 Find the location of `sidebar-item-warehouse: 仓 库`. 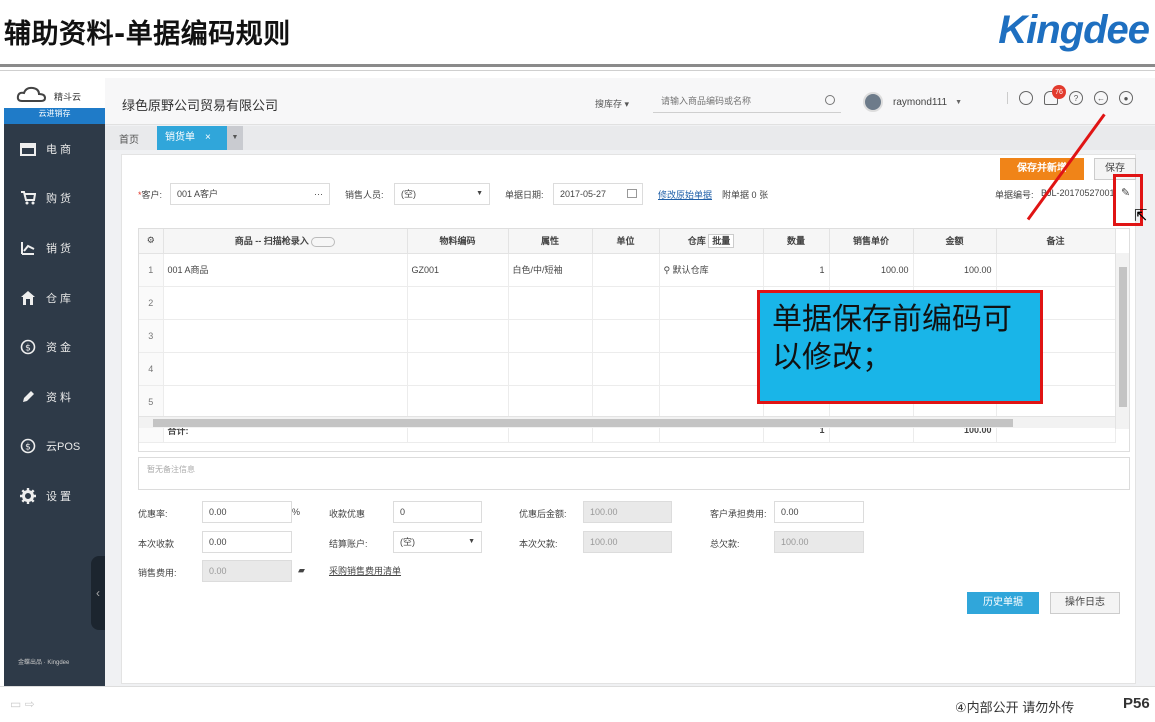

sidebar-item-warehouse: 仓 库 is located at coordinates (54, 298).